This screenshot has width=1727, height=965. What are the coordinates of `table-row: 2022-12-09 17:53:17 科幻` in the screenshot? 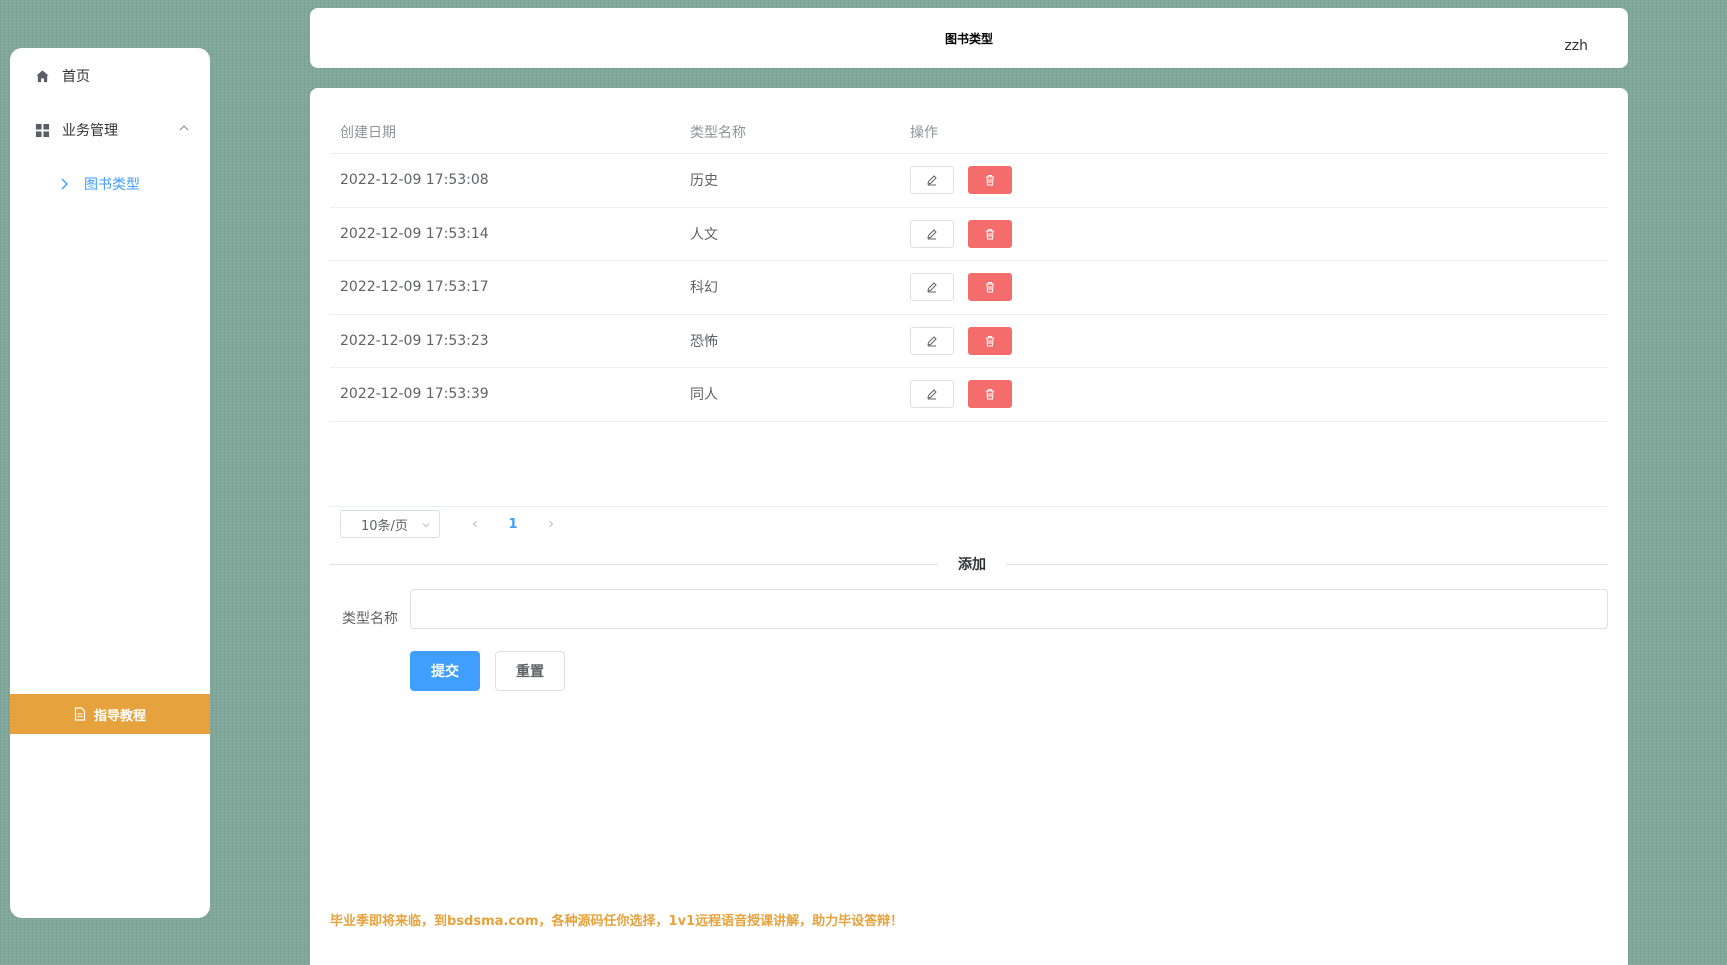 It's located at (969, 288).